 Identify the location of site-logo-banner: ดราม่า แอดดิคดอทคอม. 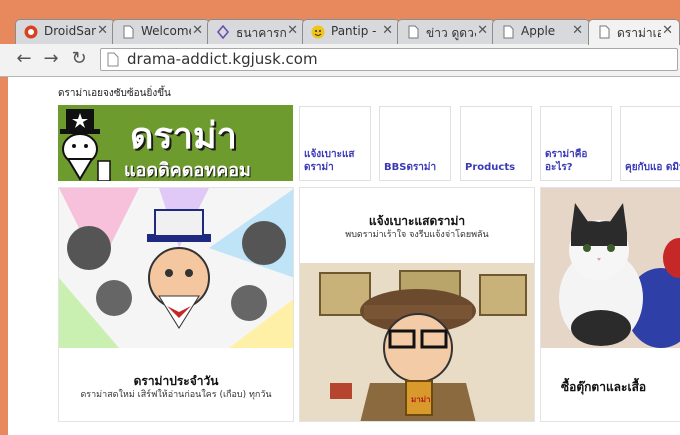
(175, 143).